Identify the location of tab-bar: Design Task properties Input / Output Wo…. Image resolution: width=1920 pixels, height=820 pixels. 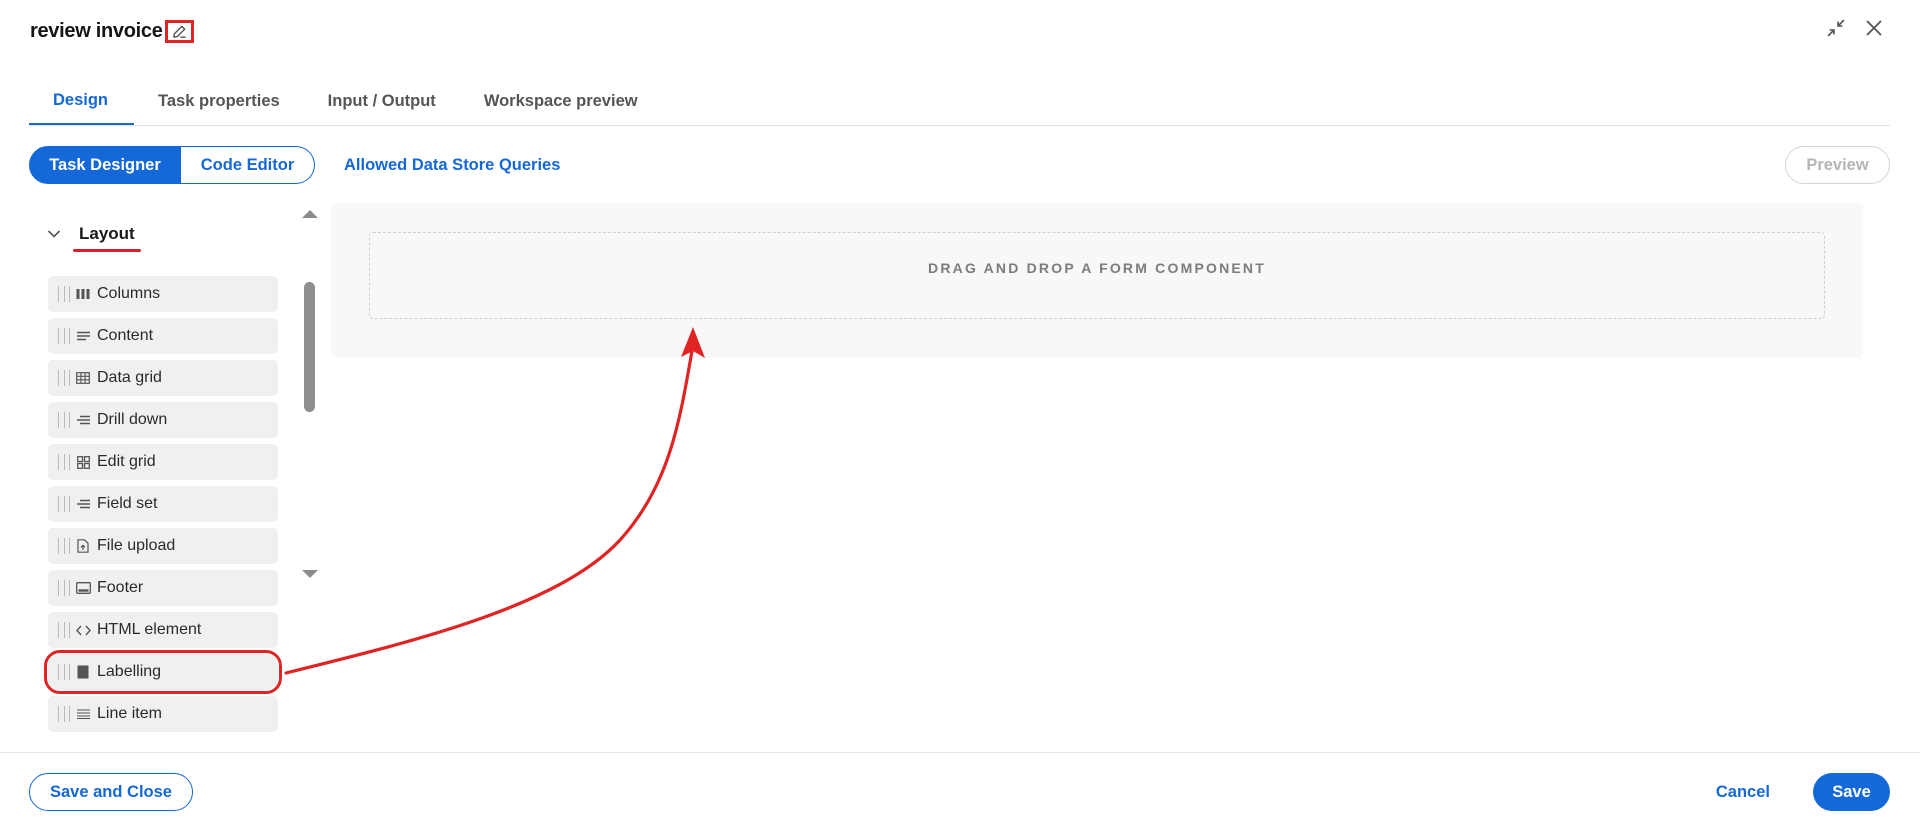
(959, 102).